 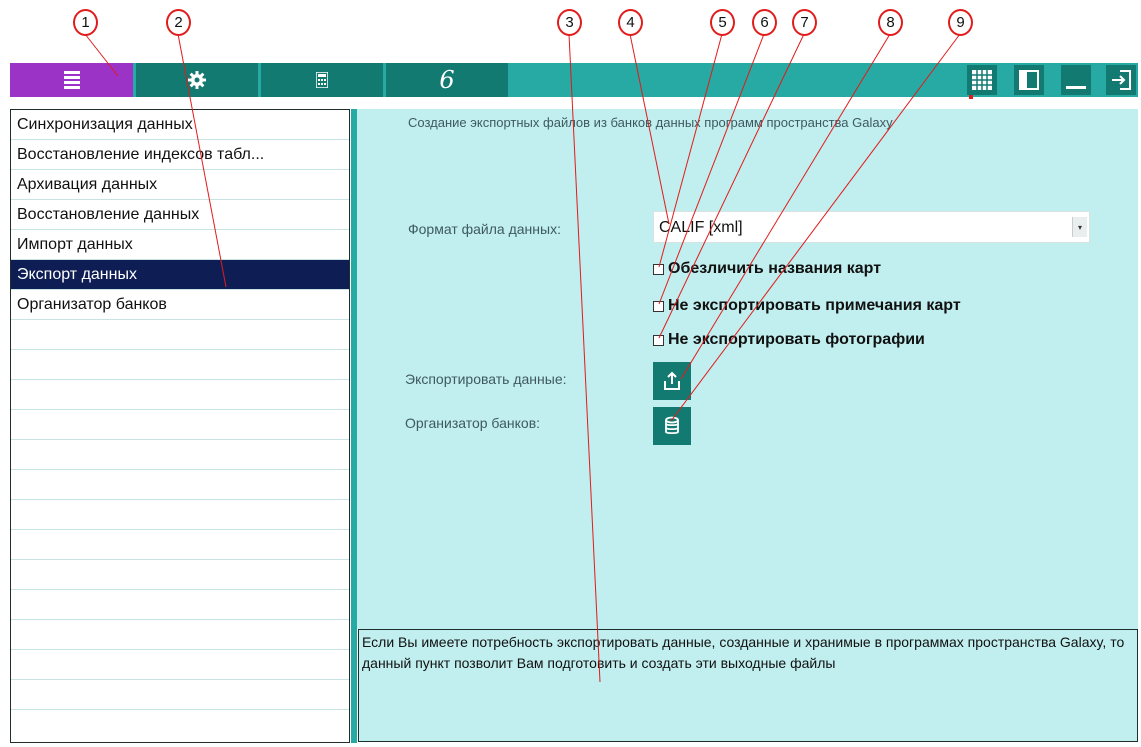 What do you see at coordinates (630, 22) in the screenshot?
I see `marker-4: 4` at bounding box center [630, 22].